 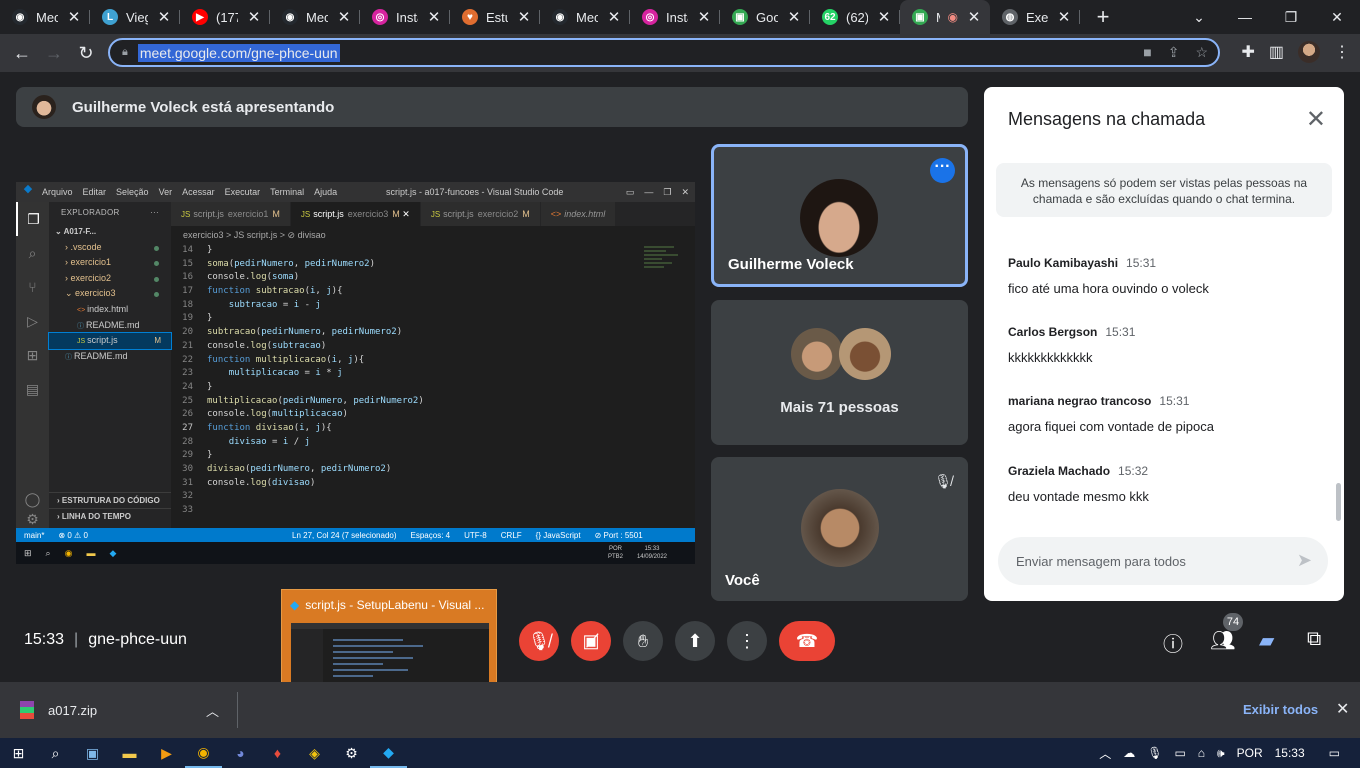 What do you see at coordinates (591, 641) in the screenshot?
I see `camera-toggle-button: ▣̸` at bounding box center [591, 641].